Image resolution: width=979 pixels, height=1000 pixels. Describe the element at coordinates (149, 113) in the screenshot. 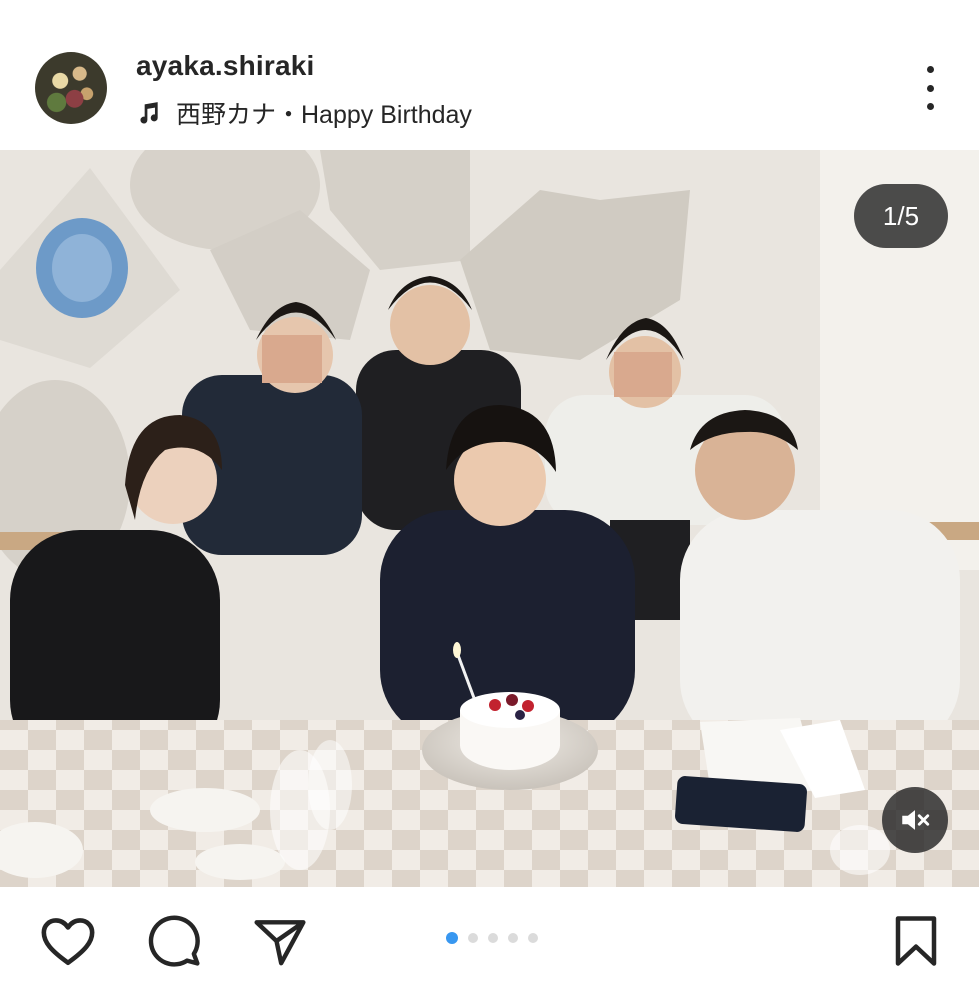

I see `music-note-icon` at that location.